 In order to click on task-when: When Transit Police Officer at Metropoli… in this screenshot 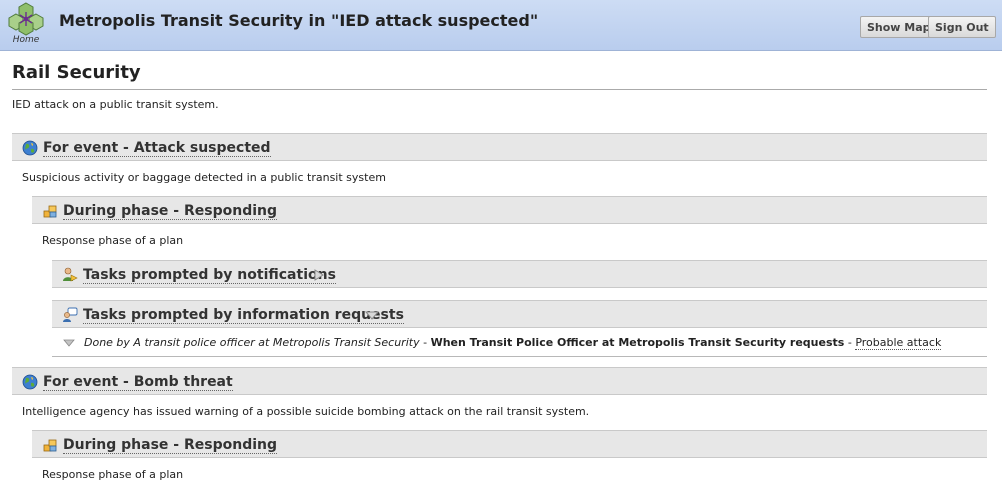, I will do `click(637, 342)`.